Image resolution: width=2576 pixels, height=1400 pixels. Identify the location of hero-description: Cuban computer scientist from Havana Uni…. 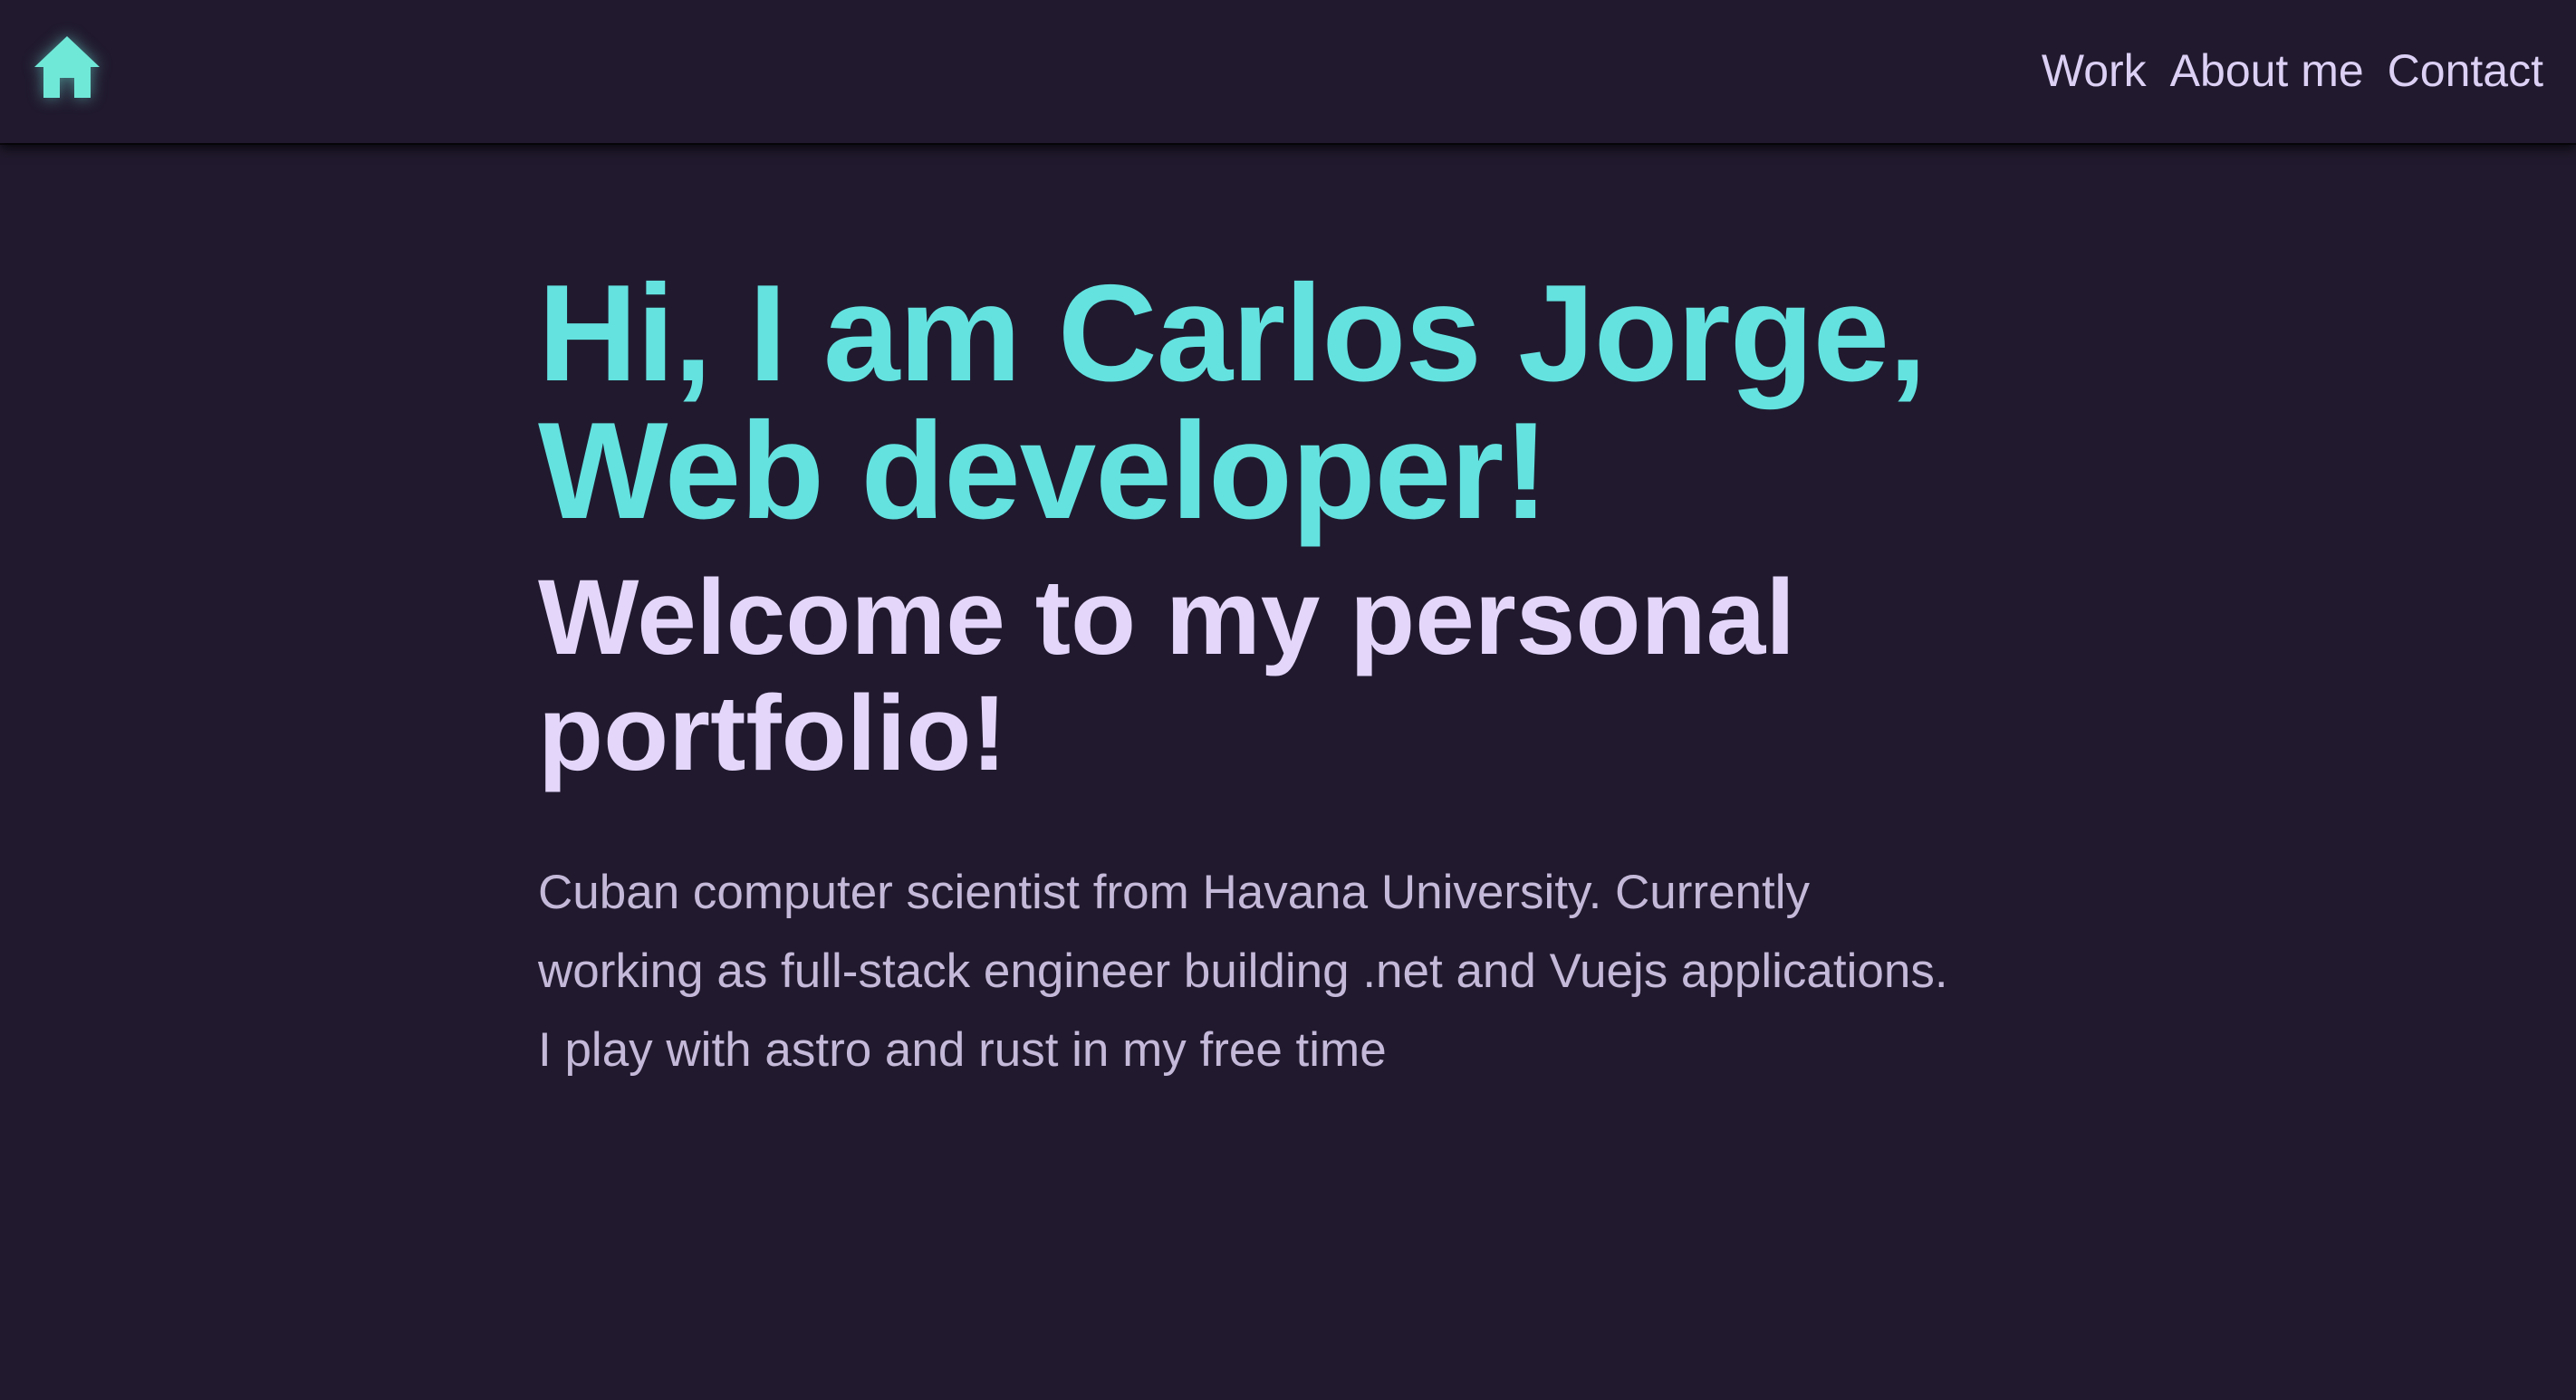
(1299, 971).